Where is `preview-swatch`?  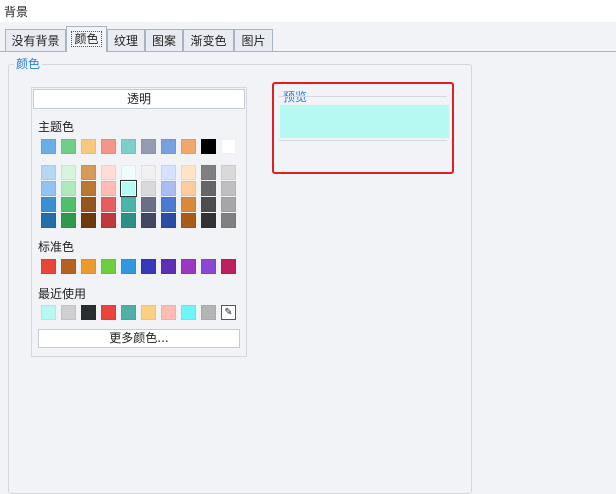
preview-swatch is located at coordinates (364, 121).